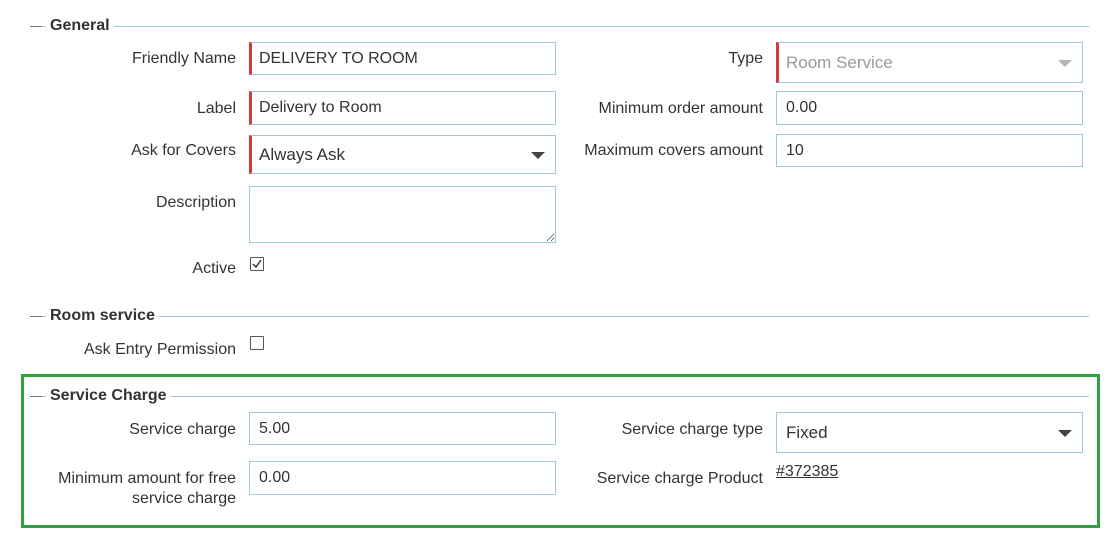 The image size is (1120, 534). I want to click on room-service-divider, so click(559, 316).